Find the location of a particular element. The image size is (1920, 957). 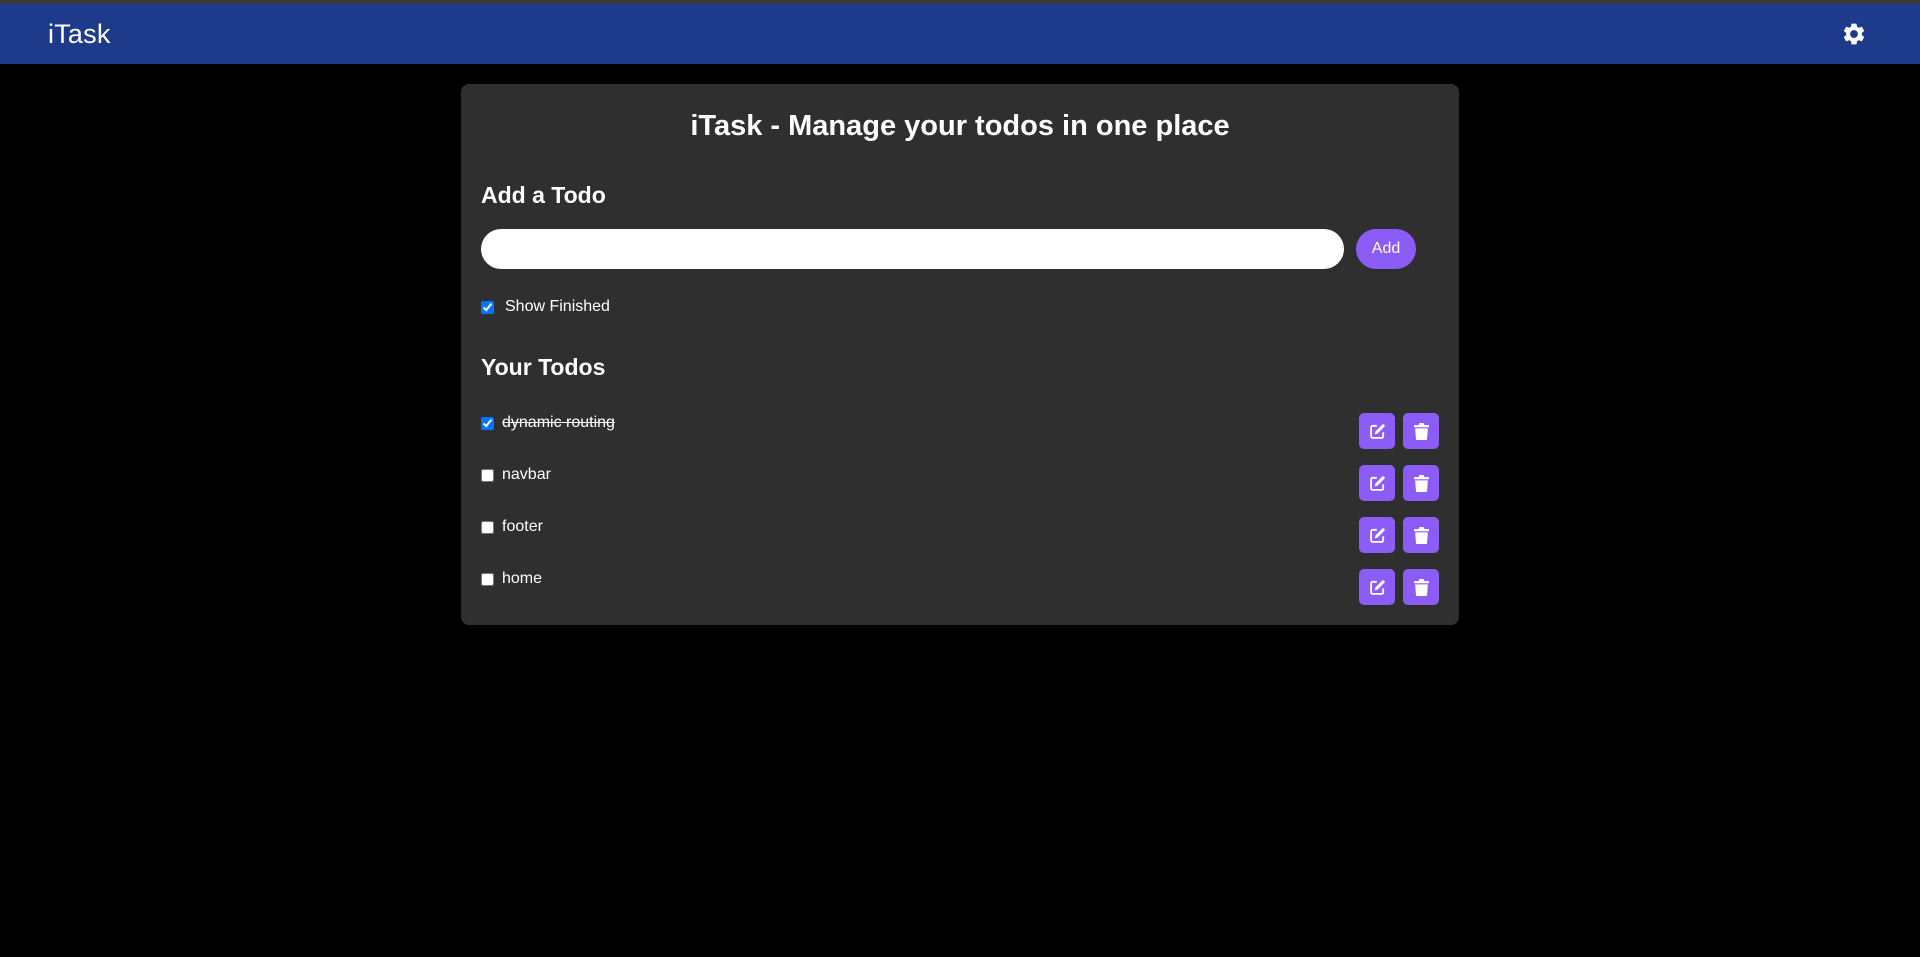

todo-text: home is located at coordinates (522, 578).